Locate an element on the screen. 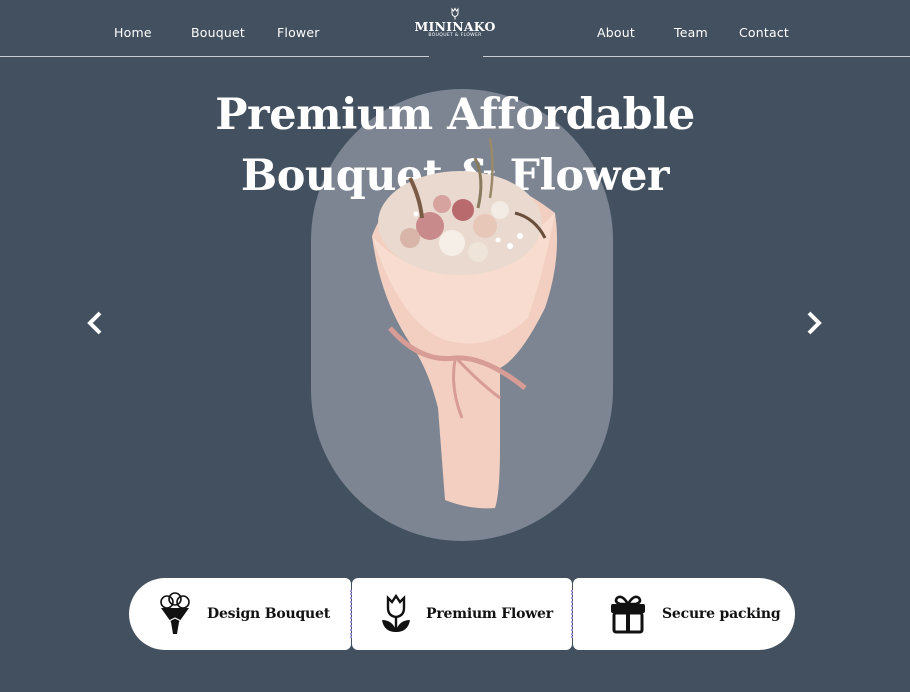  nav-link-flower: Flower is located at coordinates (298, 32).